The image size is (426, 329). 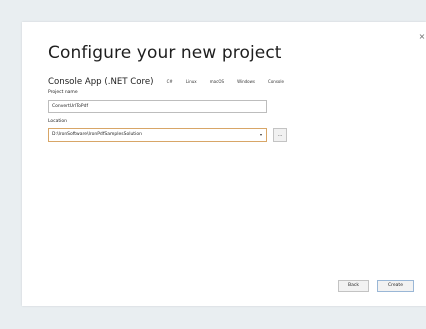 I want to click on location-combo: D:\IronSoftware\IronPdfSamplesSolution ▾, so click(x=157, y=135).